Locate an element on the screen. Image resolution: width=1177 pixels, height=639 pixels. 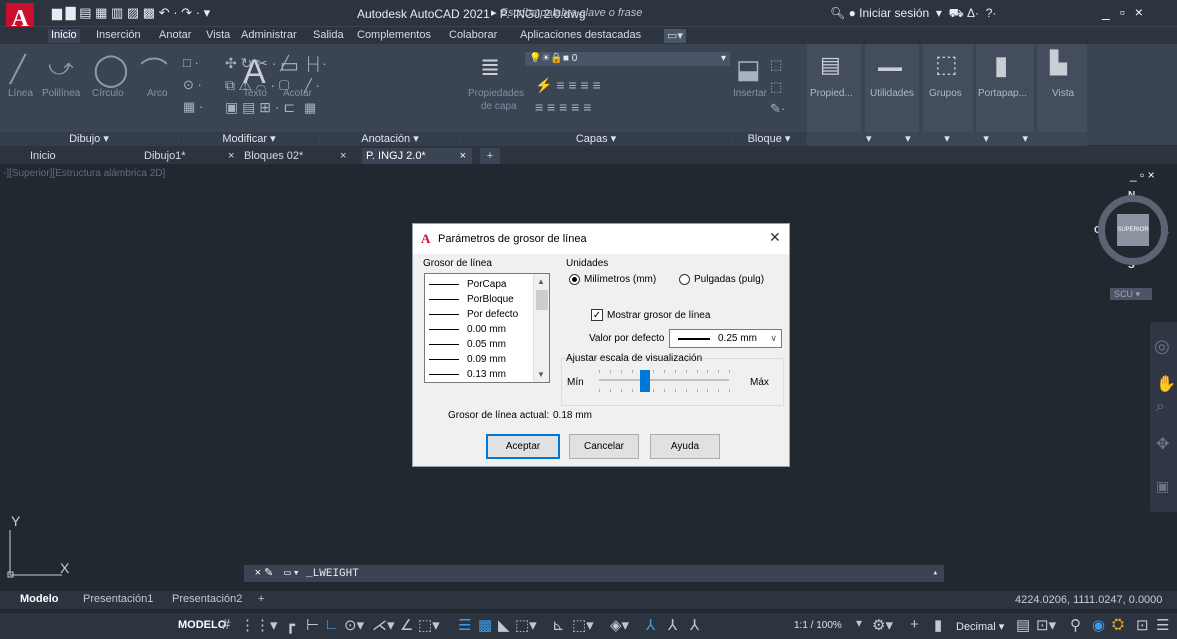
show-lineweight-label: Mostrar grosor de línea is located at coordinates (658, 315).